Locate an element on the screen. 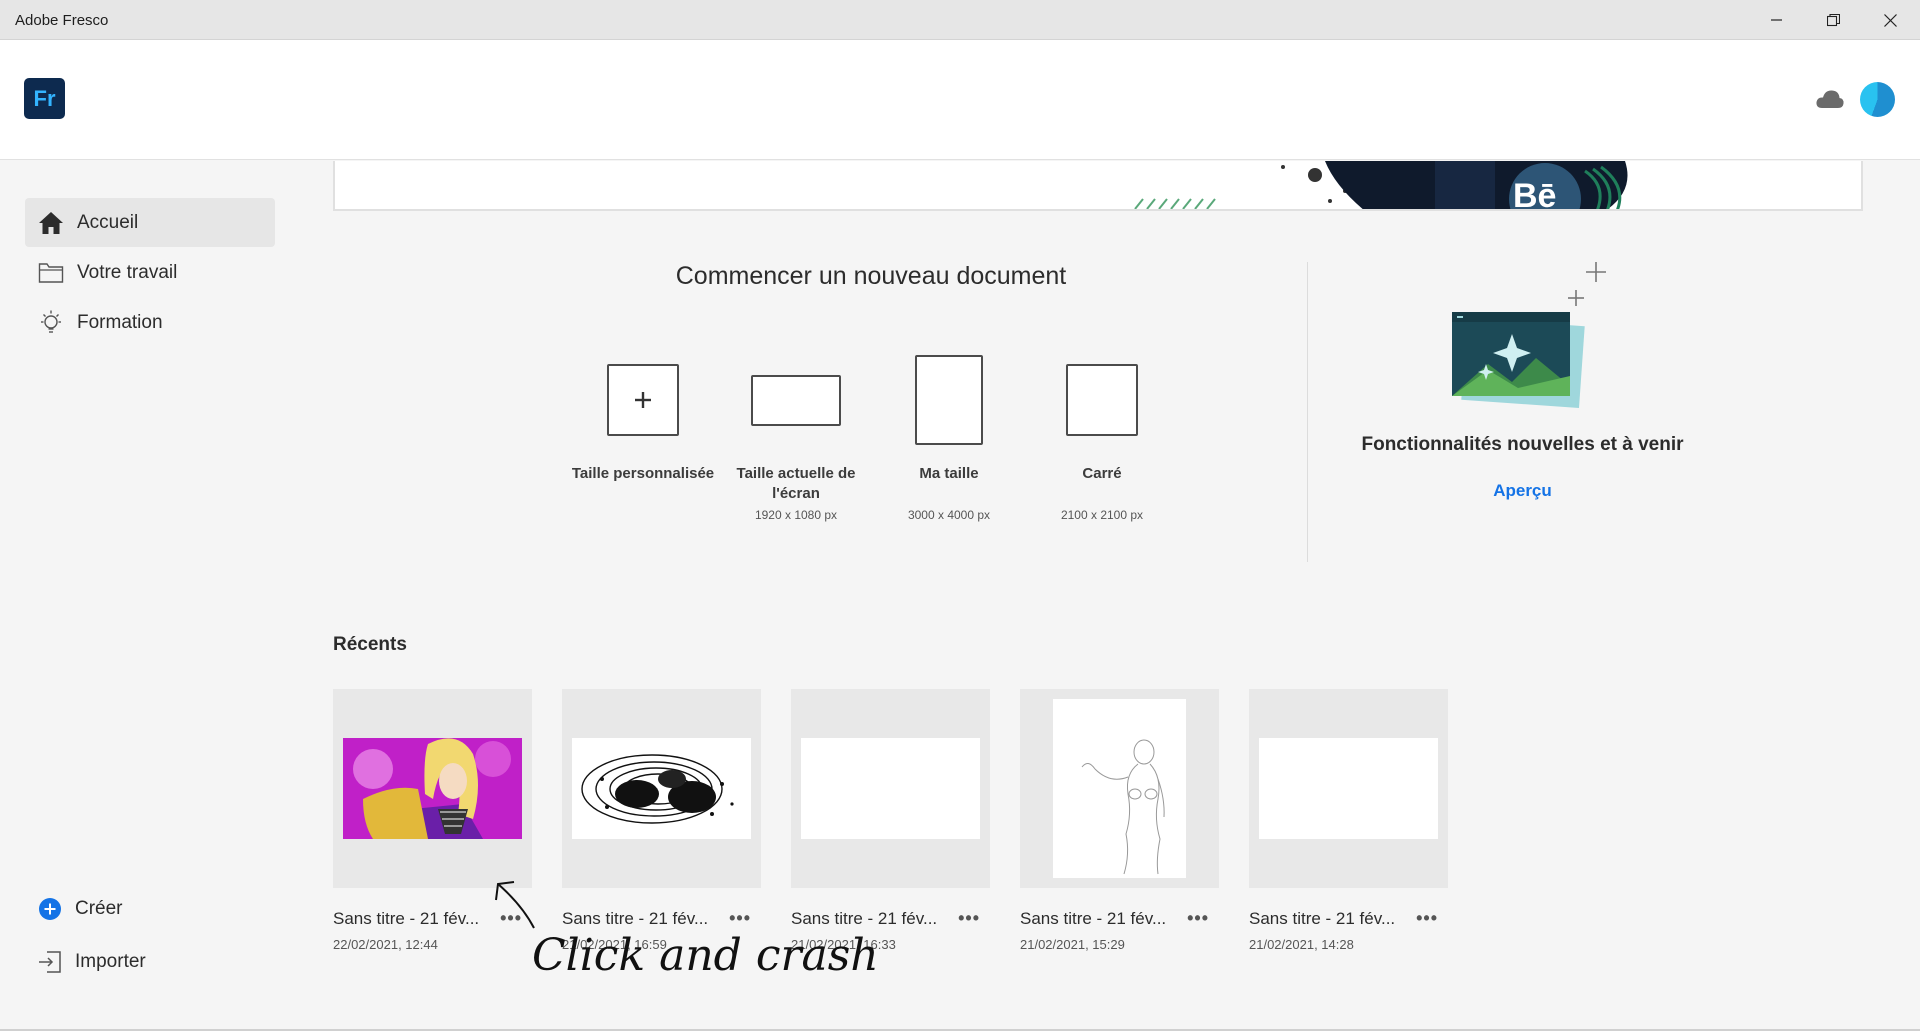 The width and height of the screenshot is (1920, 1031). sidebar-item-accueil: Accueil is located at coordinates (150, 222).